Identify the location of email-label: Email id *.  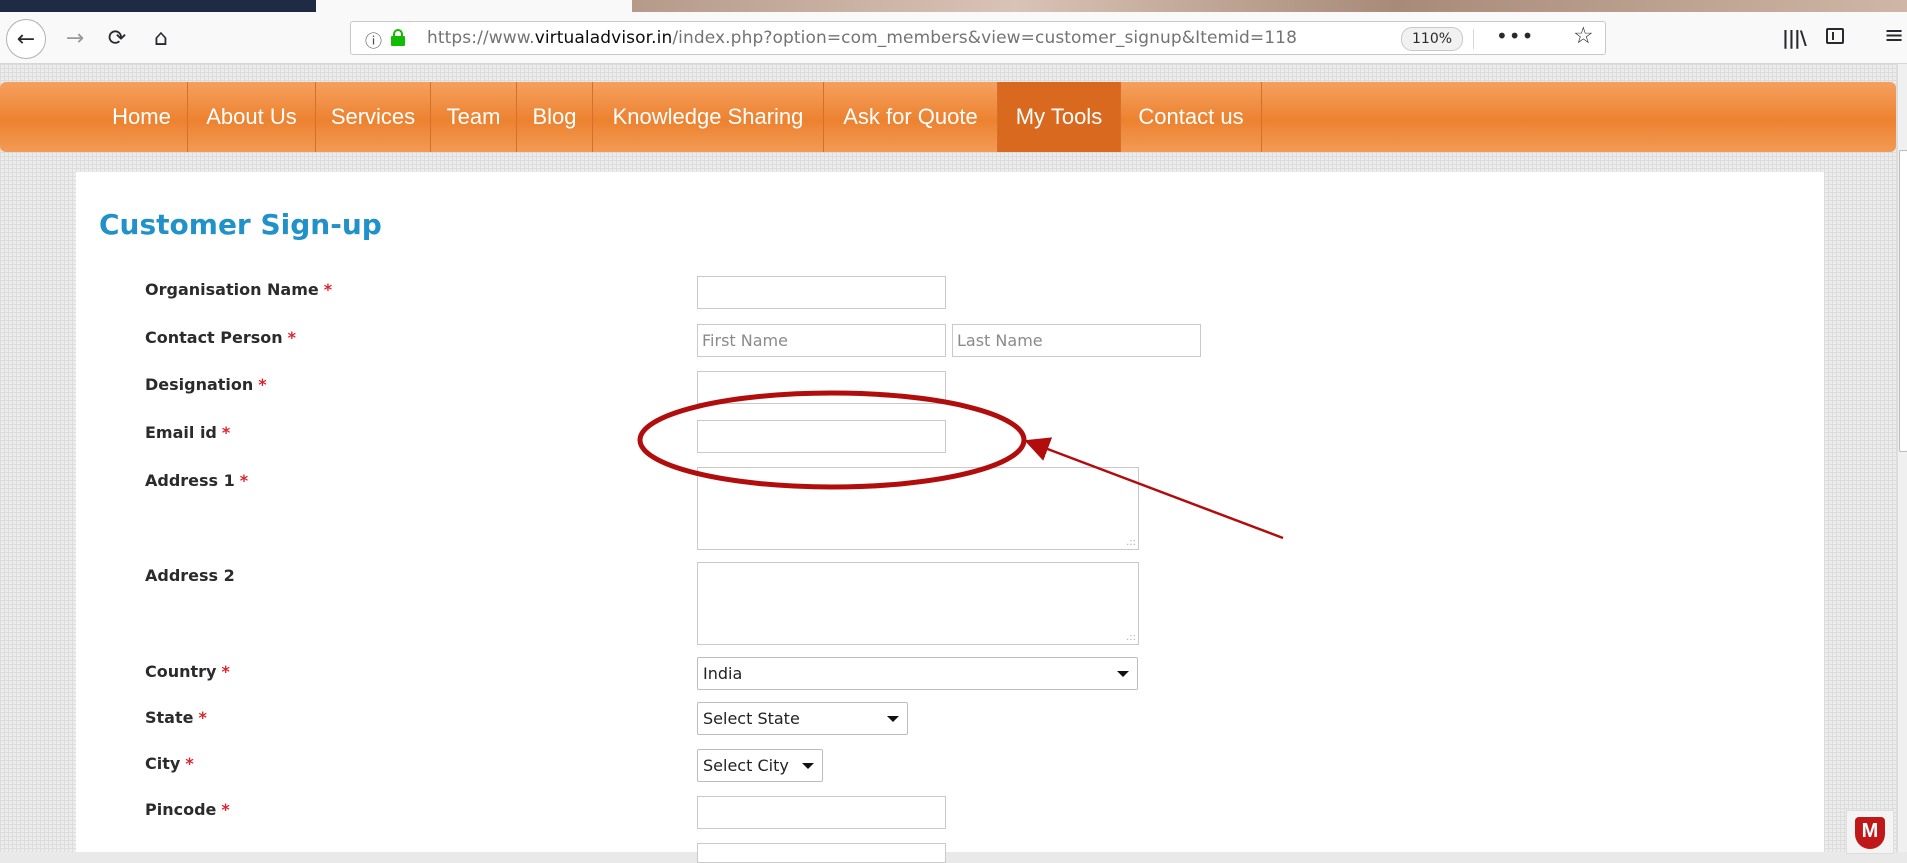
(188, 432).